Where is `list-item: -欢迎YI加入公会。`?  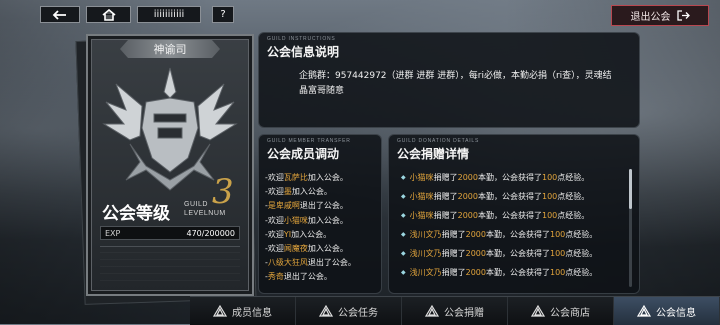
list-item: -欢迎YI加入公会。 is located at coordinates (298, 234).